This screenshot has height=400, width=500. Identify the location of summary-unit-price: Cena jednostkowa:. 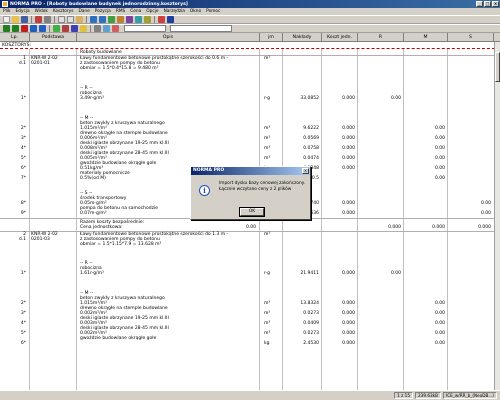
(101, 227).